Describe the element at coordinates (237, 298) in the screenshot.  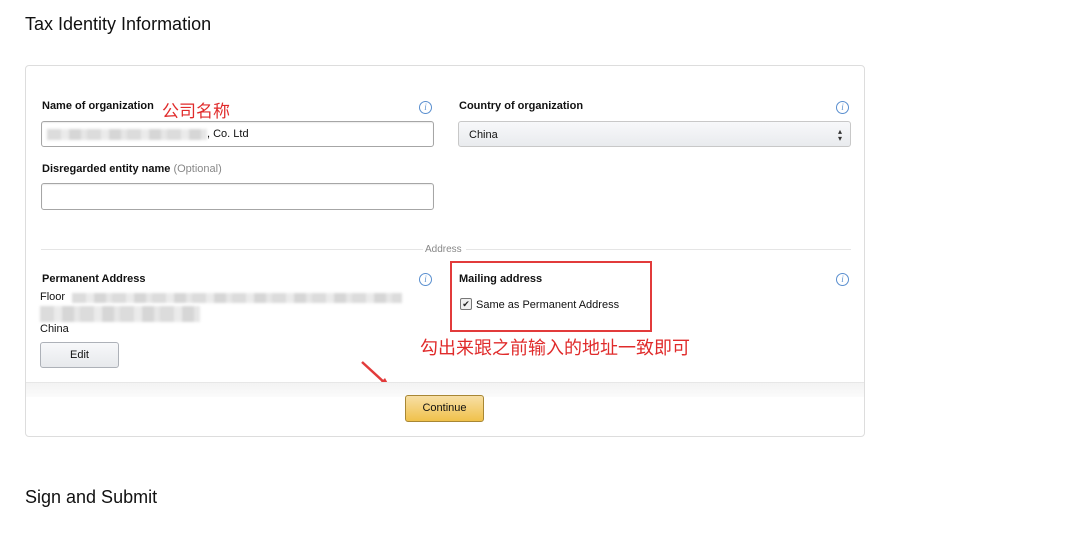
I see `redacted-address` at that location.